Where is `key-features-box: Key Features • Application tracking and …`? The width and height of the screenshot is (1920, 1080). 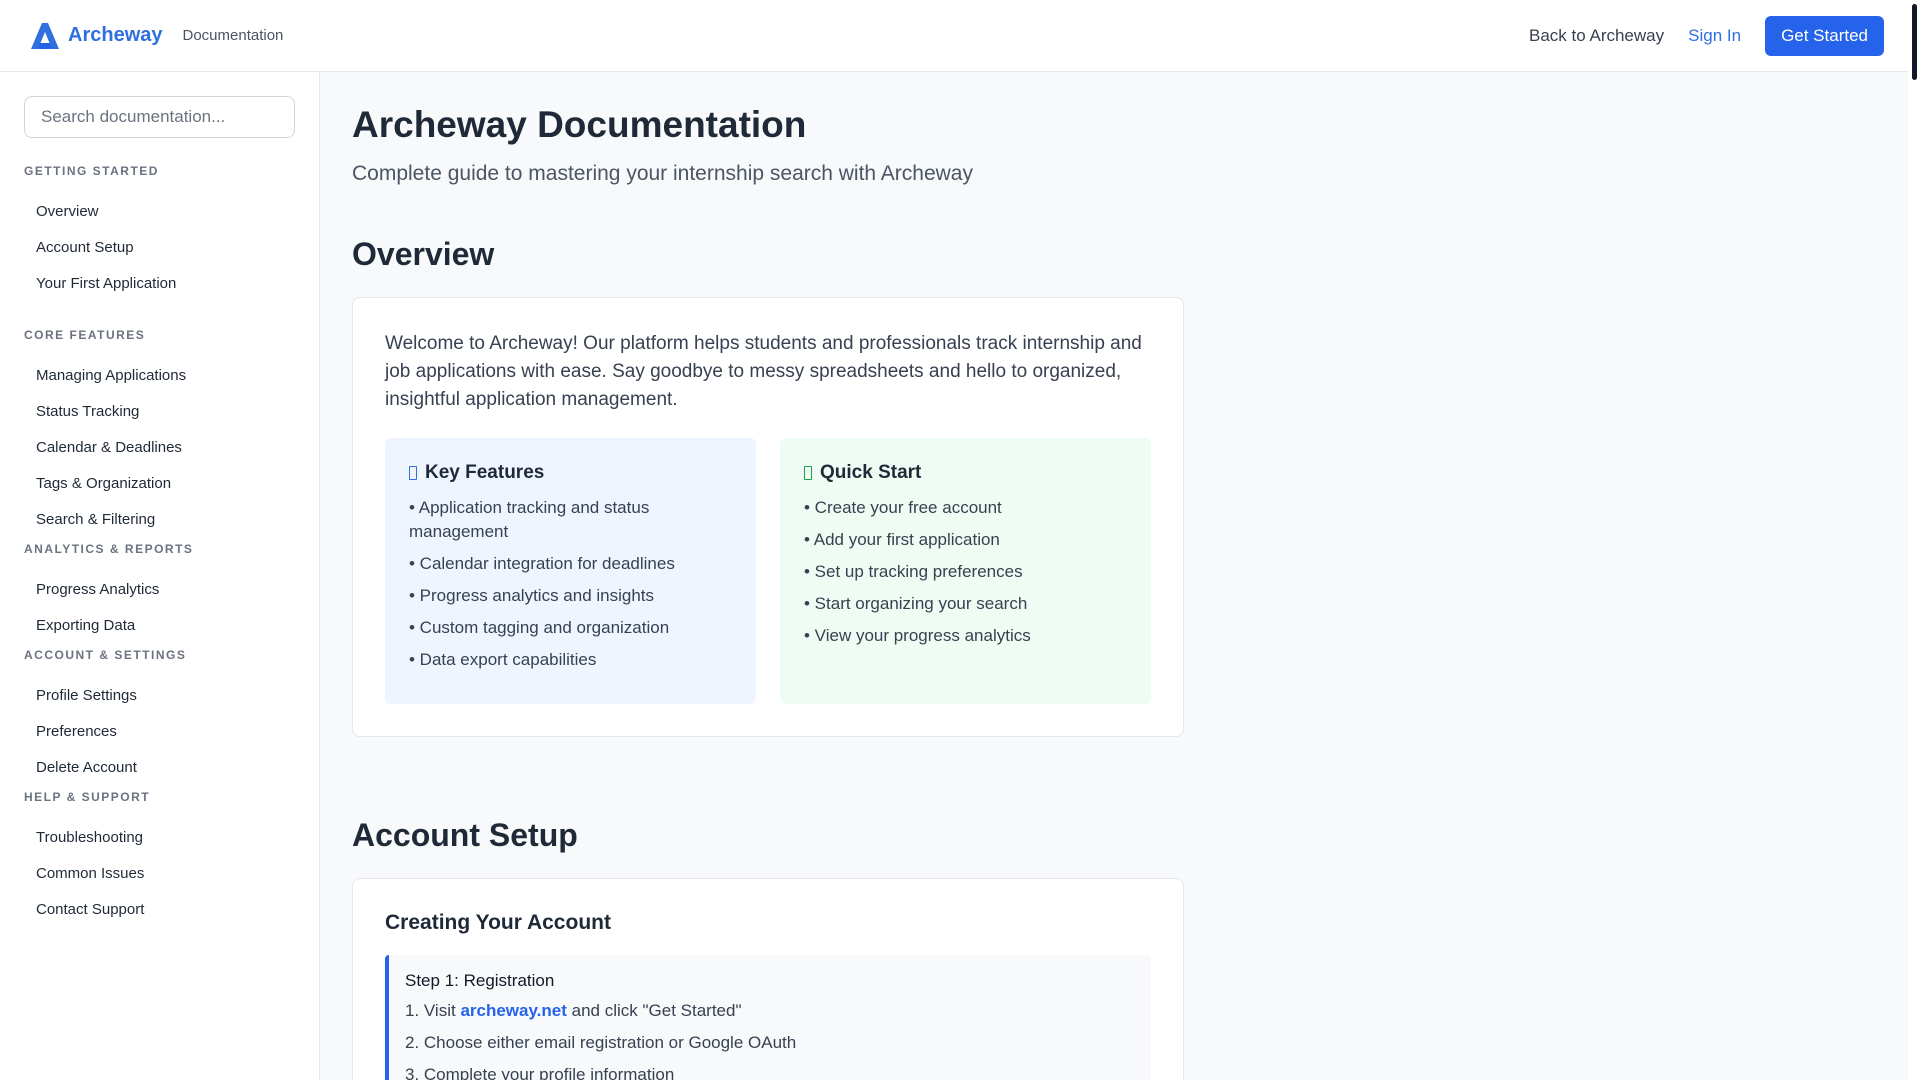
key-features-box: Key Features • Application tracking and … is located at coordinates (570, 571).